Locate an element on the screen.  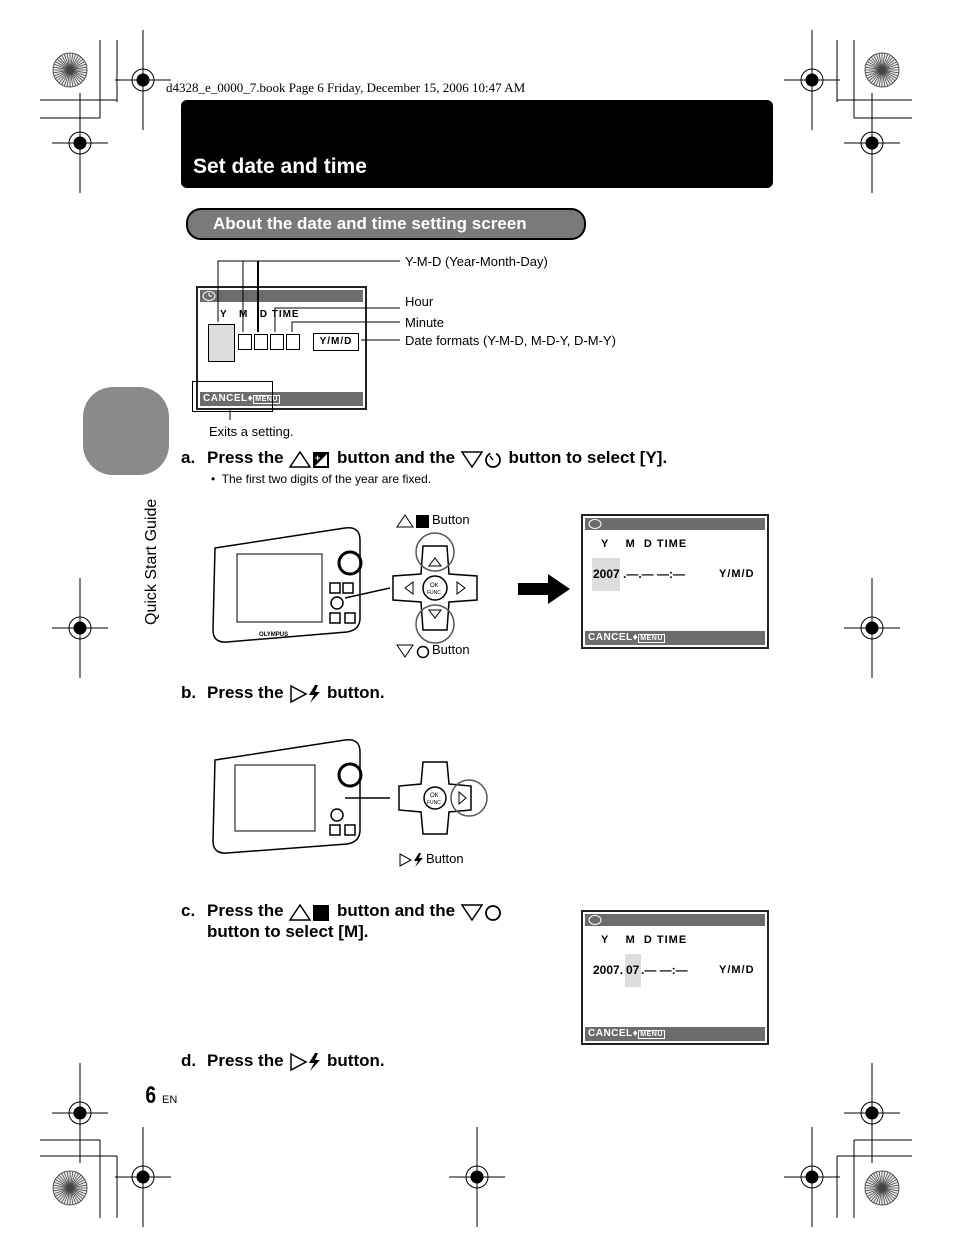
remaining-fields: .—.— —:— is located at coordinates (654, 574).